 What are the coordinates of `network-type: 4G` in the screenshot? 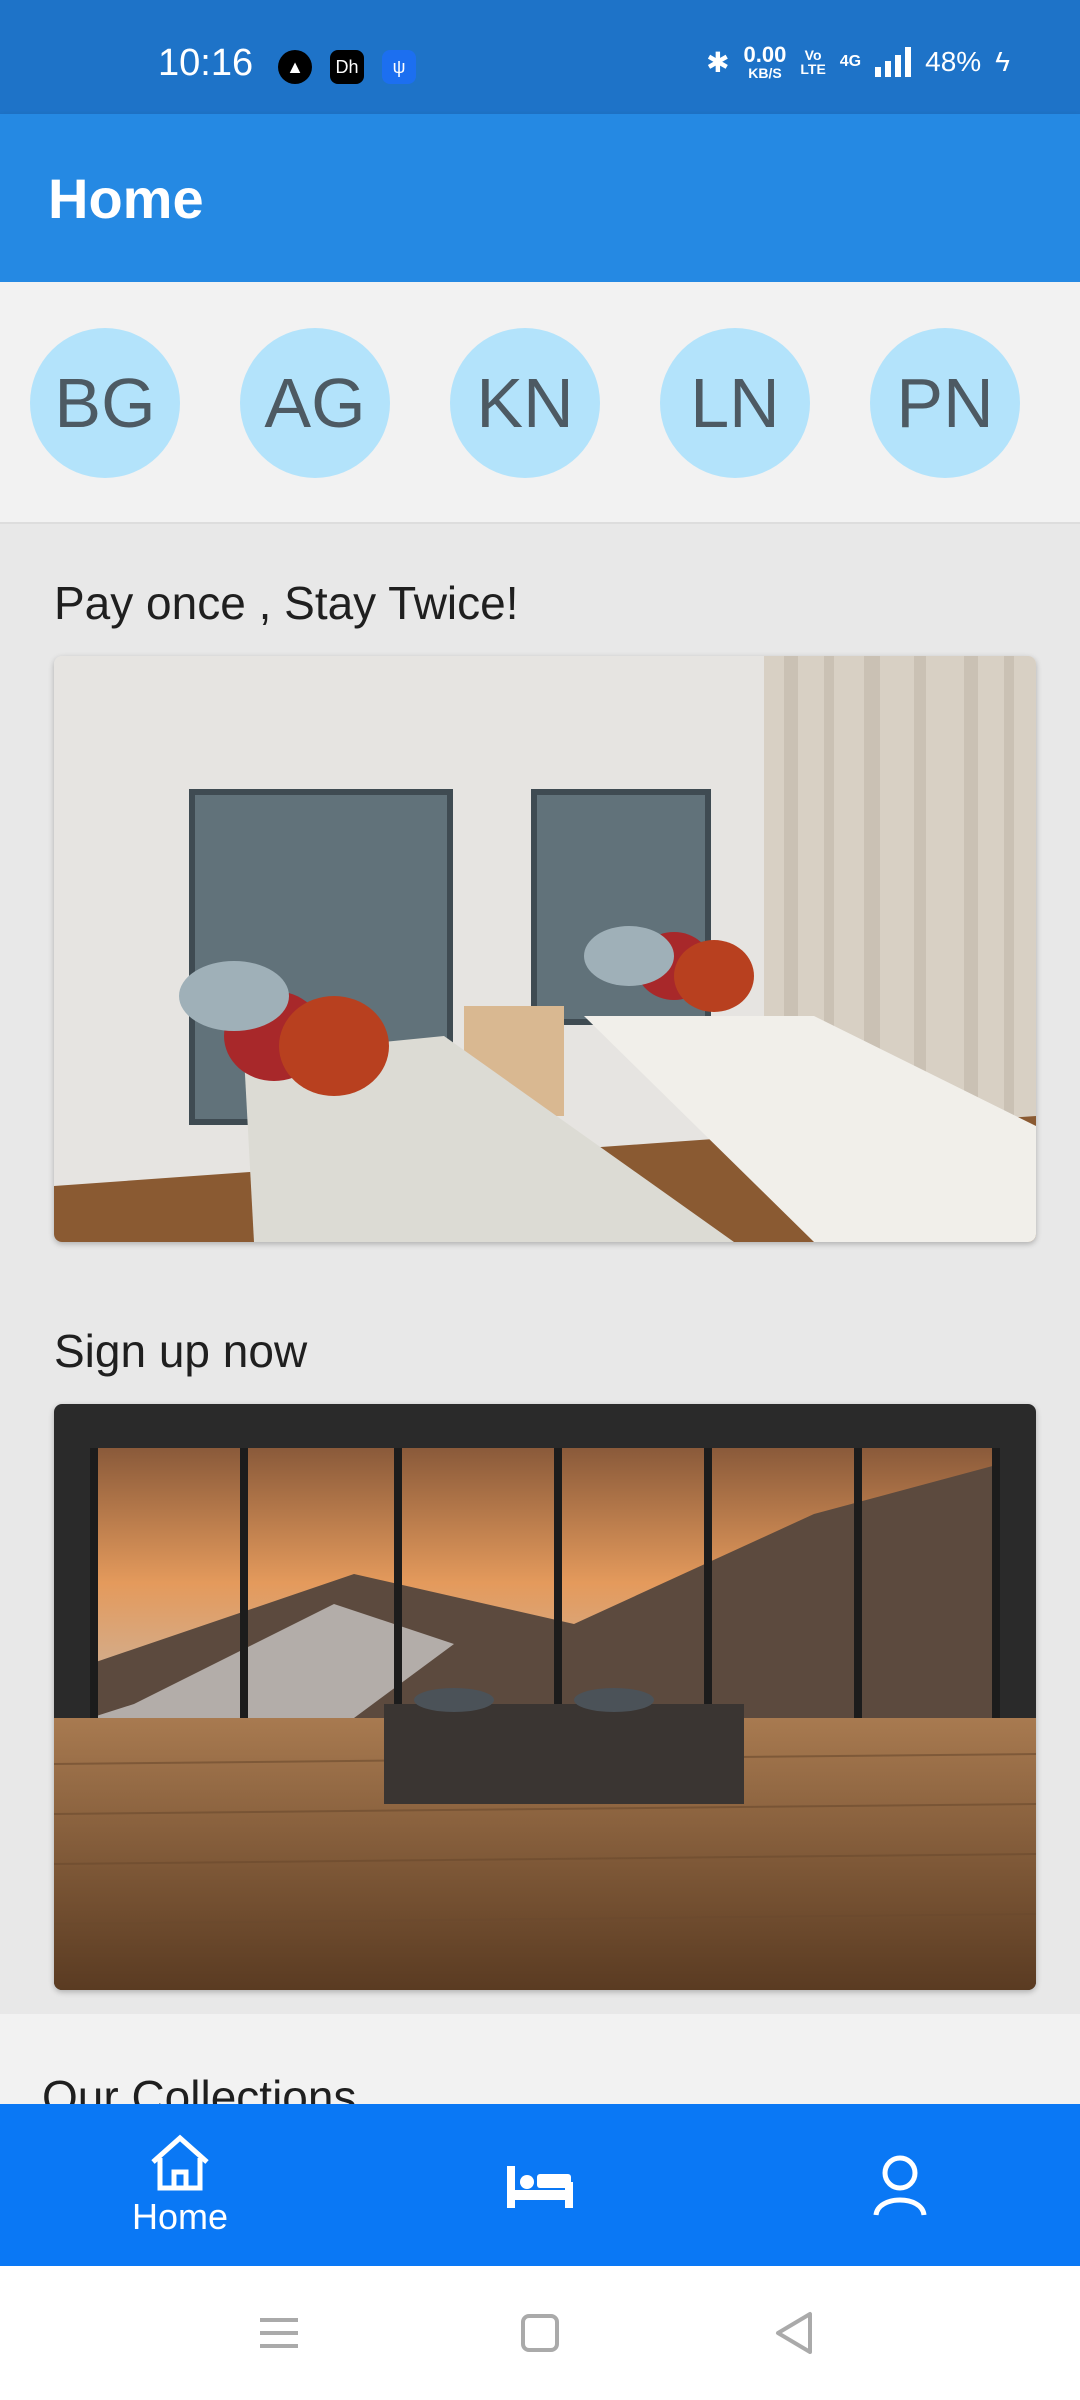 It's located at (850, 61).